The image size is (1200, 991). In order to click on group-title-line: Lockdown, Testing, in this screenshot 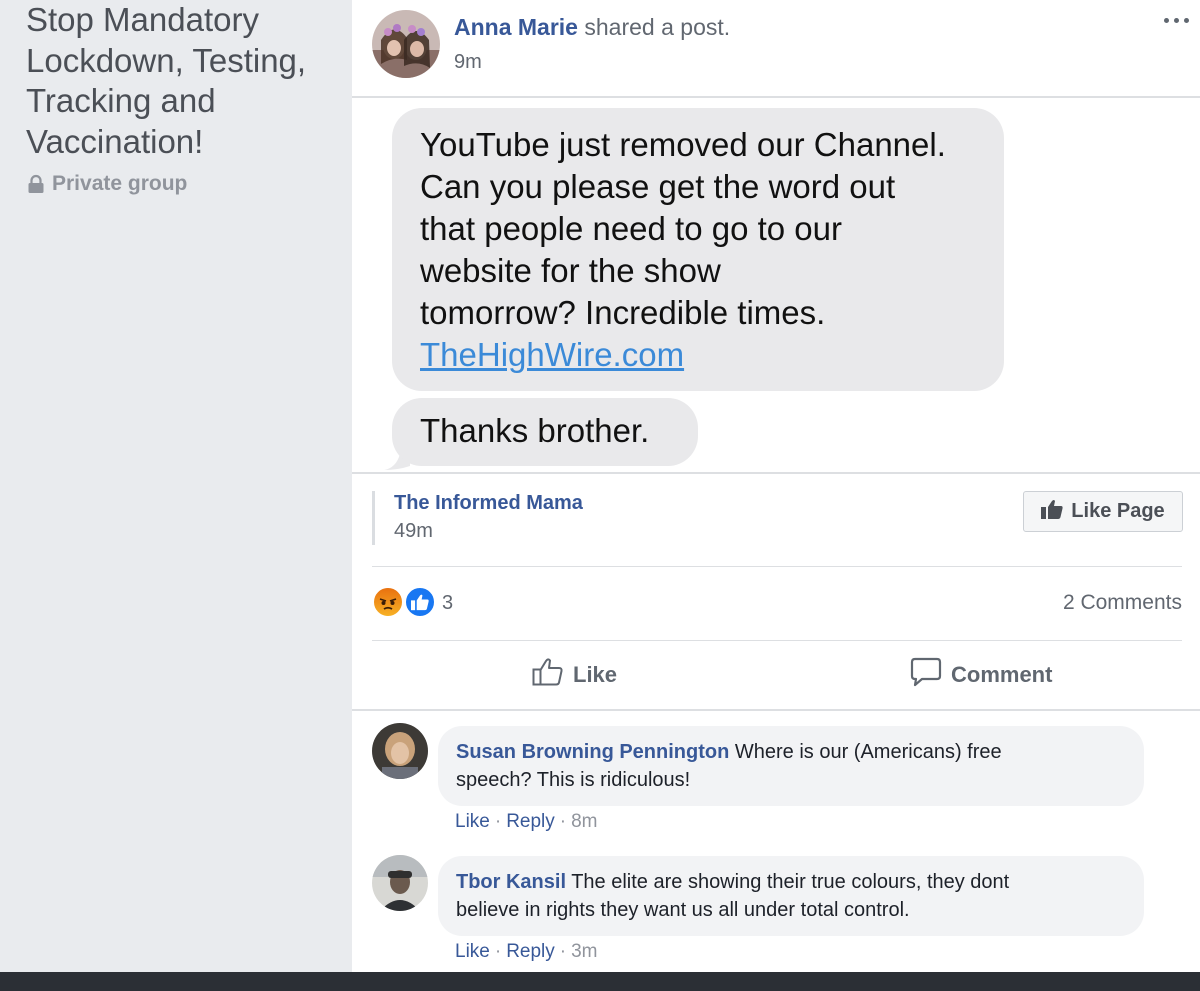, I will do `click(166, 60)`.